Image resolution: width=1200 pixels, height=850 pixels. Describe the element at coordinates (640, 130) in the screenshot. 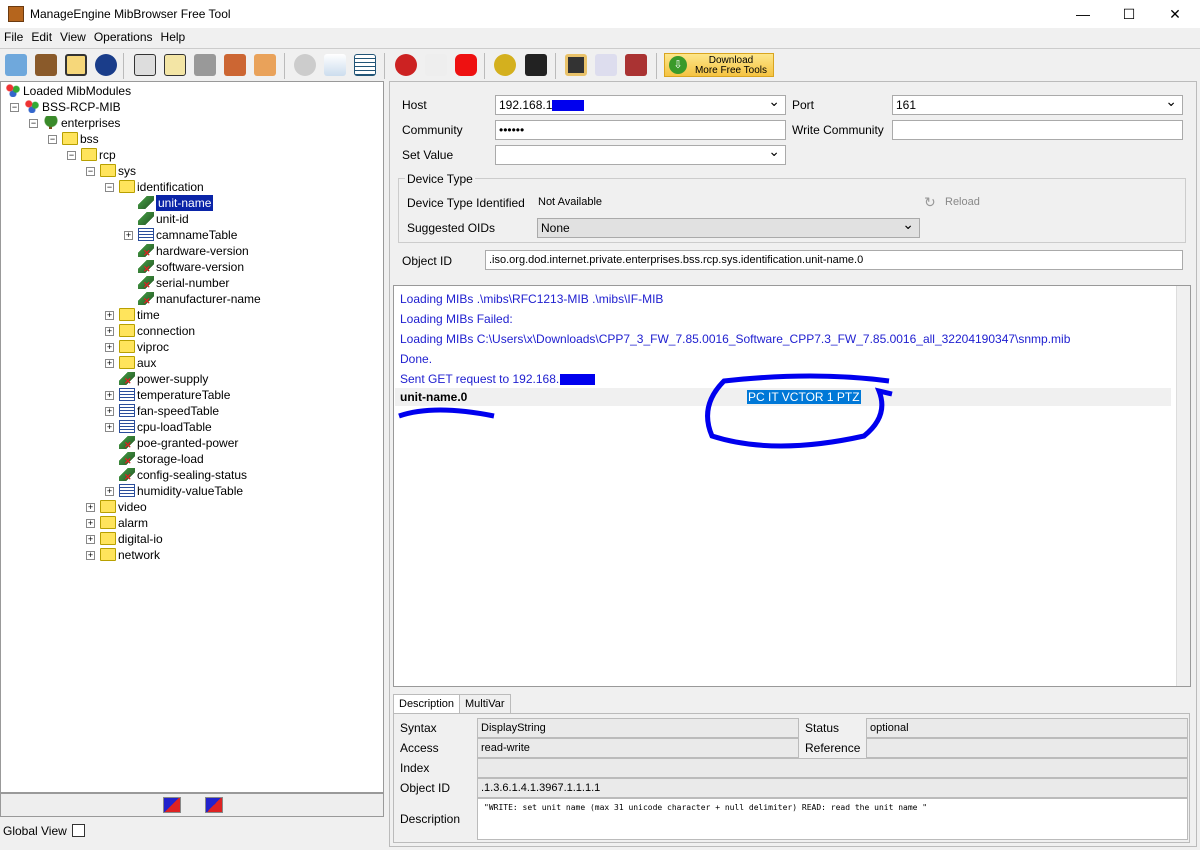

I see `community-input: ••••••` at that location.